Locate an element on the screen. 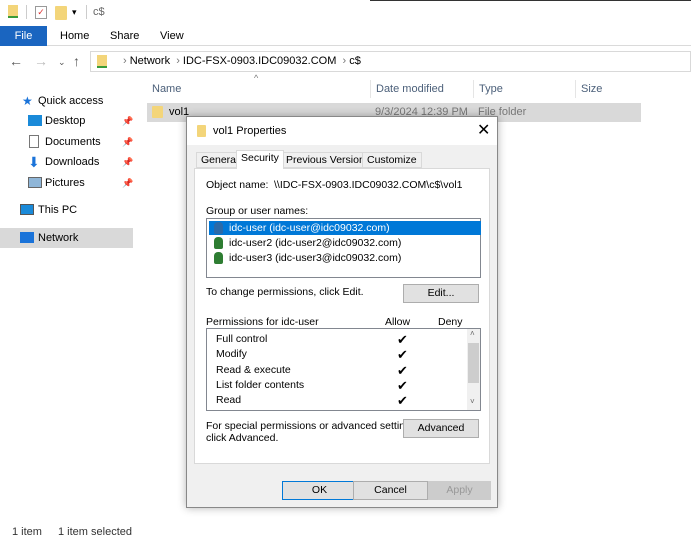 This screenshot has height=540, width=691. tab-home: Home is located at coordinates (74, 36).